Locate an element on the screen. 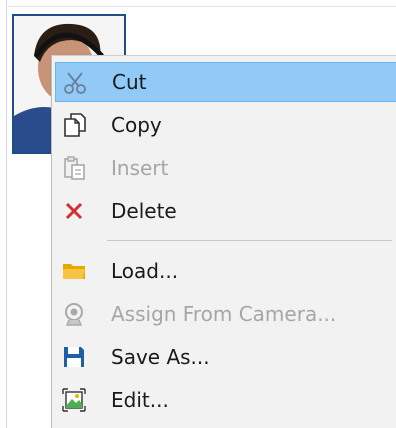  panel-border is located at coordinates (6, 214).